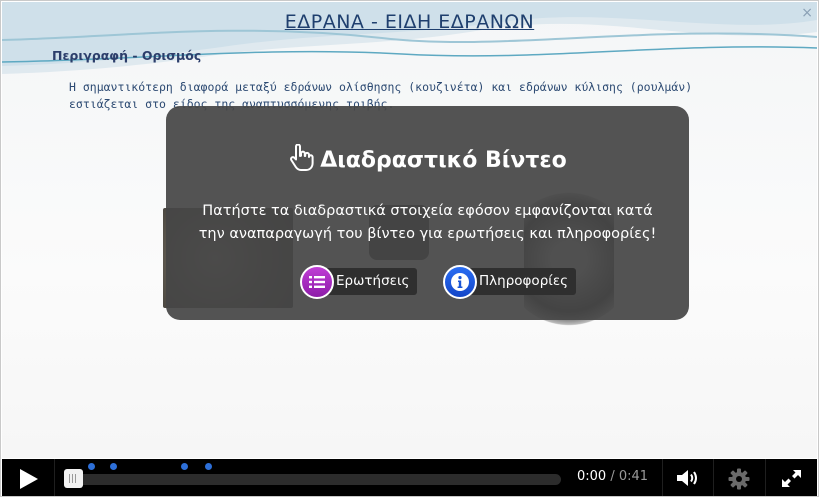  What do you see at coordinates (73, 478) in the screenshot?
I see `progress-handle` at bounding box center [73, 478].